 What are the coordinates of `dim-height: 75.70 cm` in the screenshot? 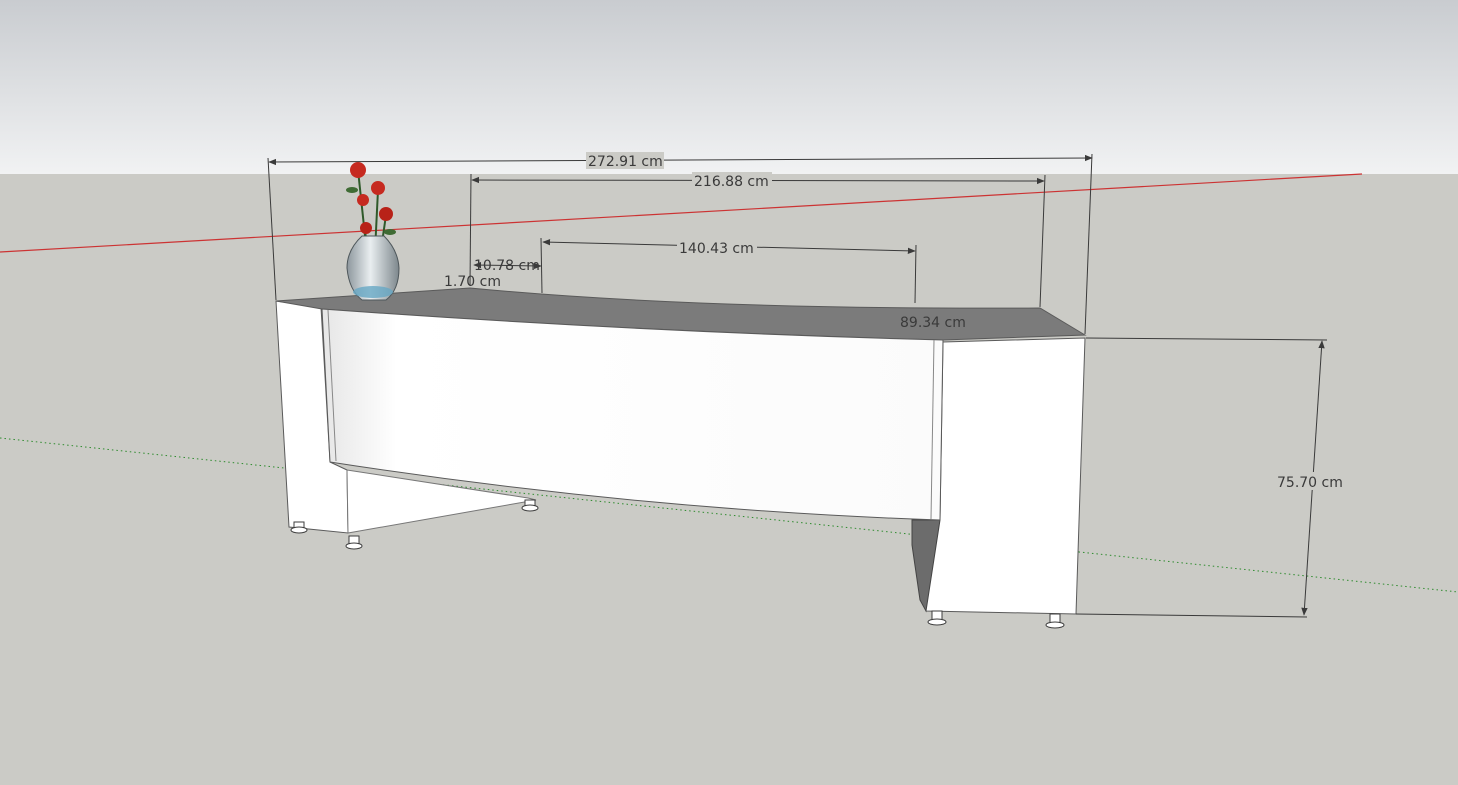 It's located at (1310, 483).